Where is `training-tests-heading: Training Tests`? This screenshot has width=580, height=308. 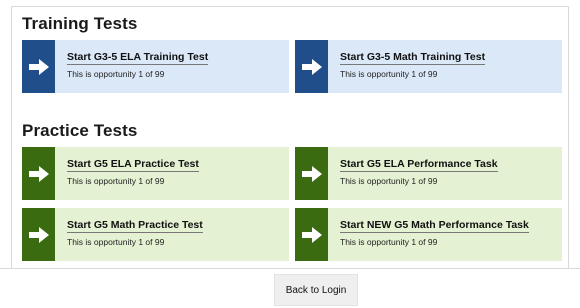 training-tests-heading: Training Tests is located at coordinates (80, 23).